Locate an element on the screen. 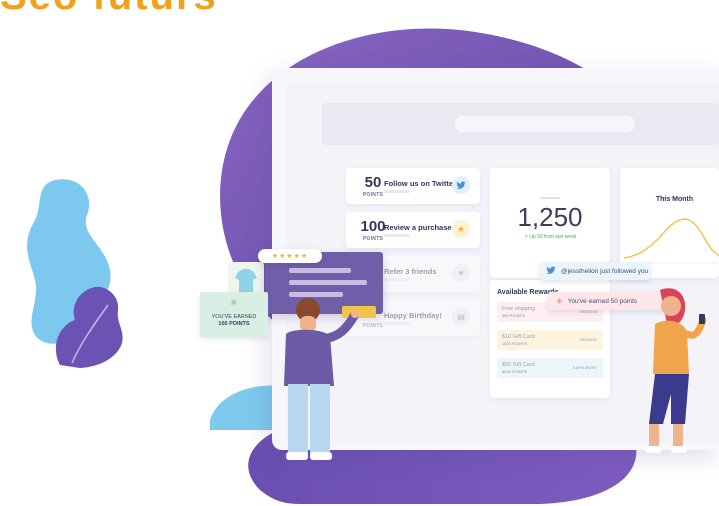  task-title: Refer 3 friends is located at coordinates (410, 271).